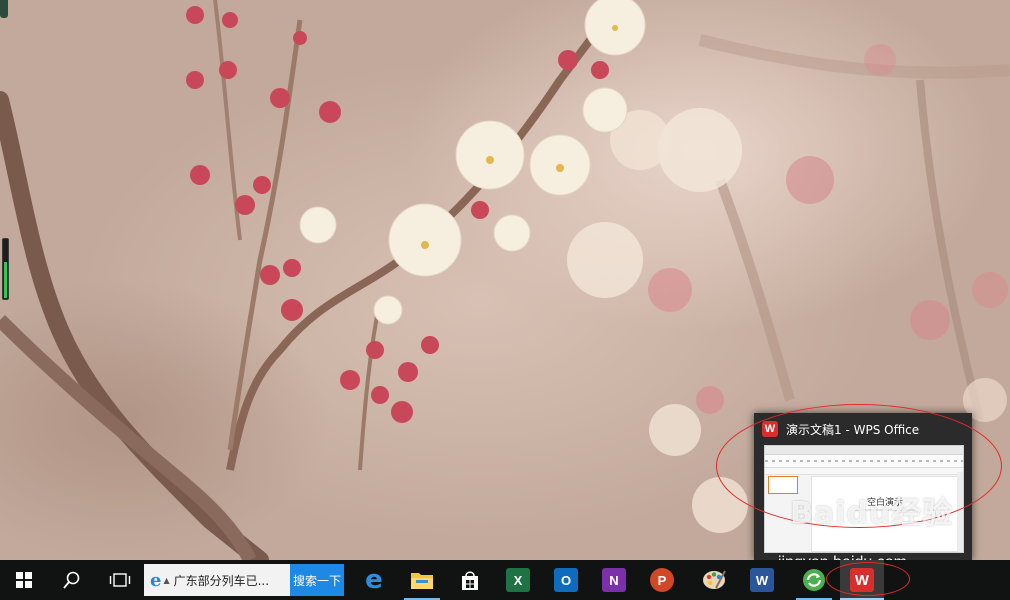  I want to click on thumb-menubar, so click(864, 450).